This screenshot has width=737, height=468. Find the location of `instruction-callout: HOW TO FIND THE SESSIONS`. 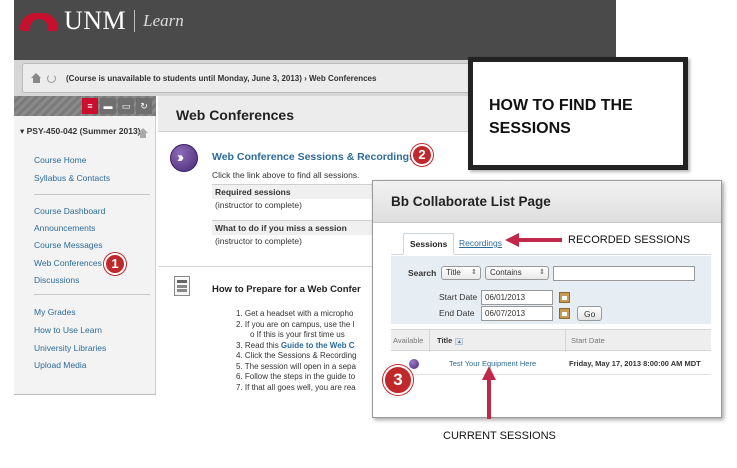

instruction-callout: HOW TO FIND THE SESSIONS is located at coordinates (578, 113).